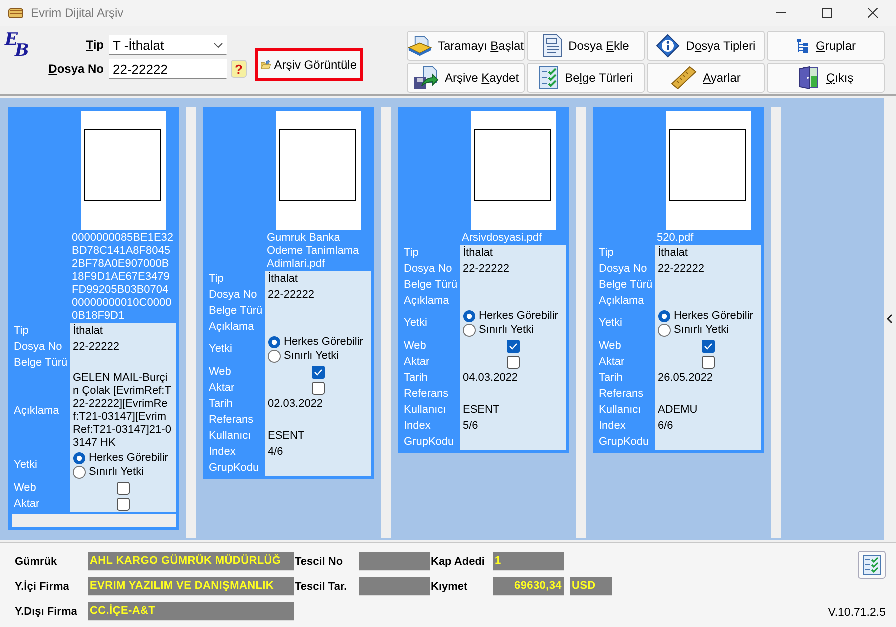 The image size is (896, 627). I want to click on document-icon, so click(552, 46).